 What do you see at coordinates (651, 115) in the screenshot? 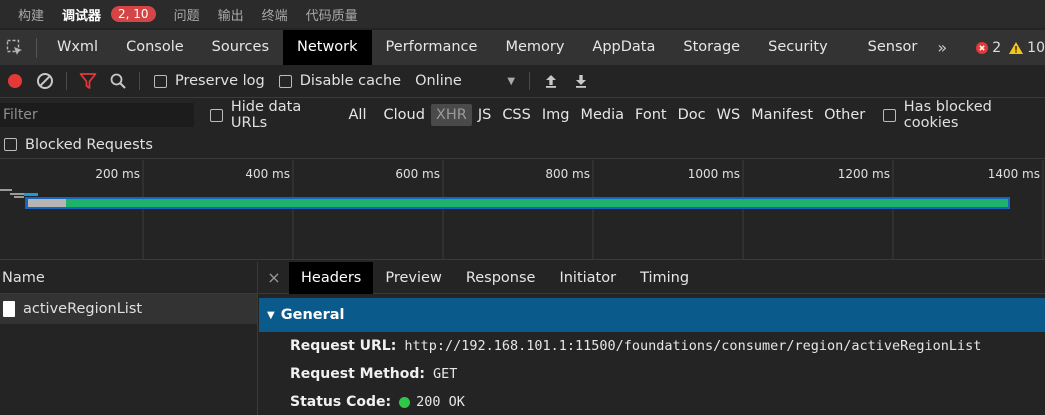
I see `type-filter-font: Font` at bounding box center [651, 115].